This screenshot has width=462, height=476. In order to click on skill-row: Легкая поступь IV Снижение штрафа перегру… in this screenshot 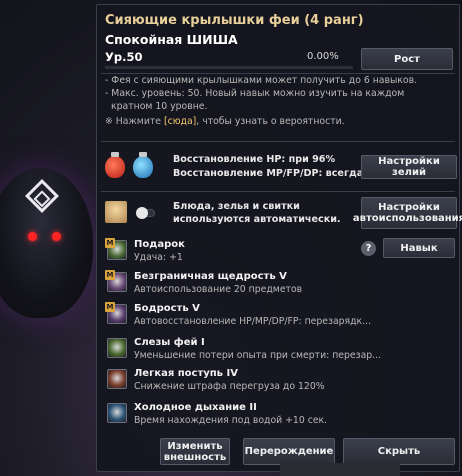, I will do `click(277, 382)`.